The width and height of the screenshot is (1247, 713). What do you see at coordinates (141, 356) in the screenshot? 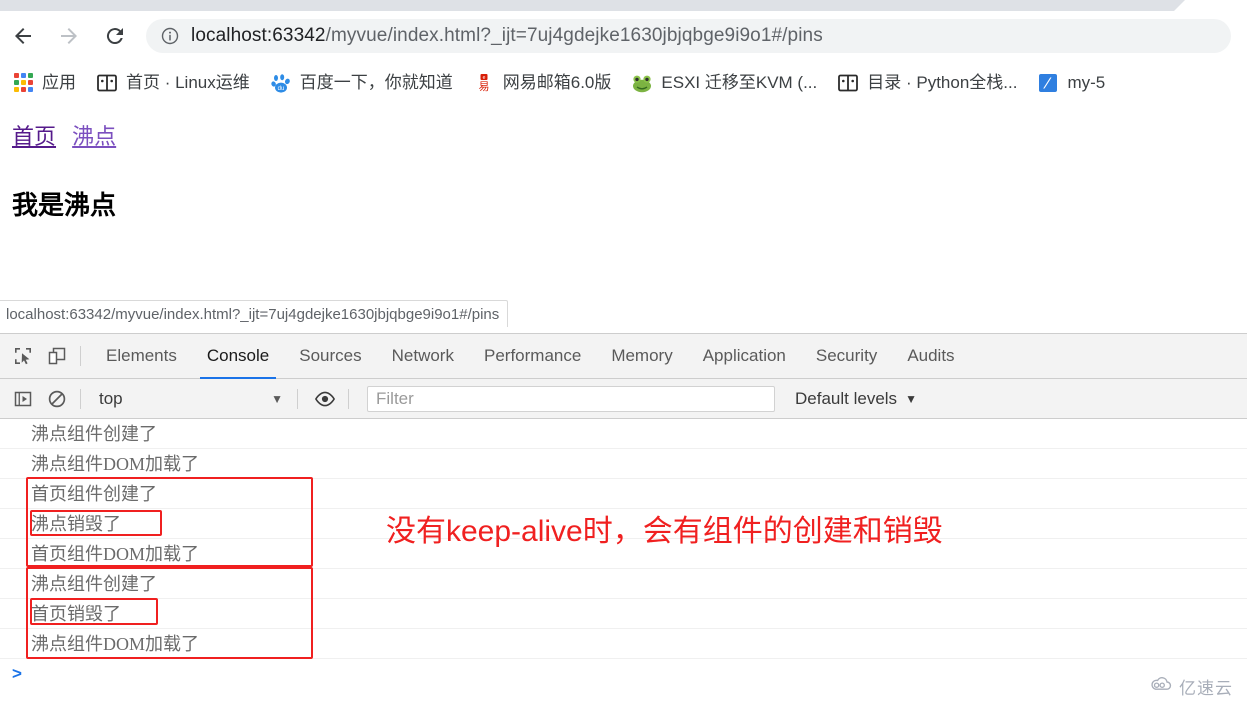
I see `tab-elements: Elements` at bounding box center [141, 356].